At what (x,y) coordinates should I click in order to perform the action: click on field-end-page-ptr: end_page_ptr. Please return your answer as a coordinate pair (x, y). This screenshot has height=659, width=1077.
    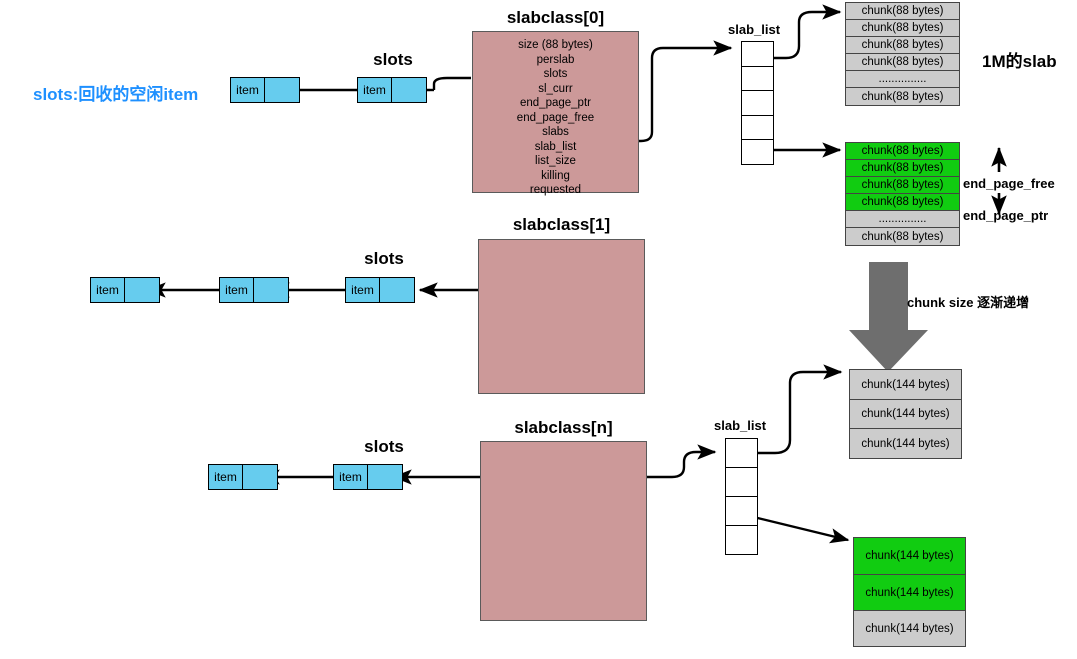
    Looking at the image, I should click on (555, 103).